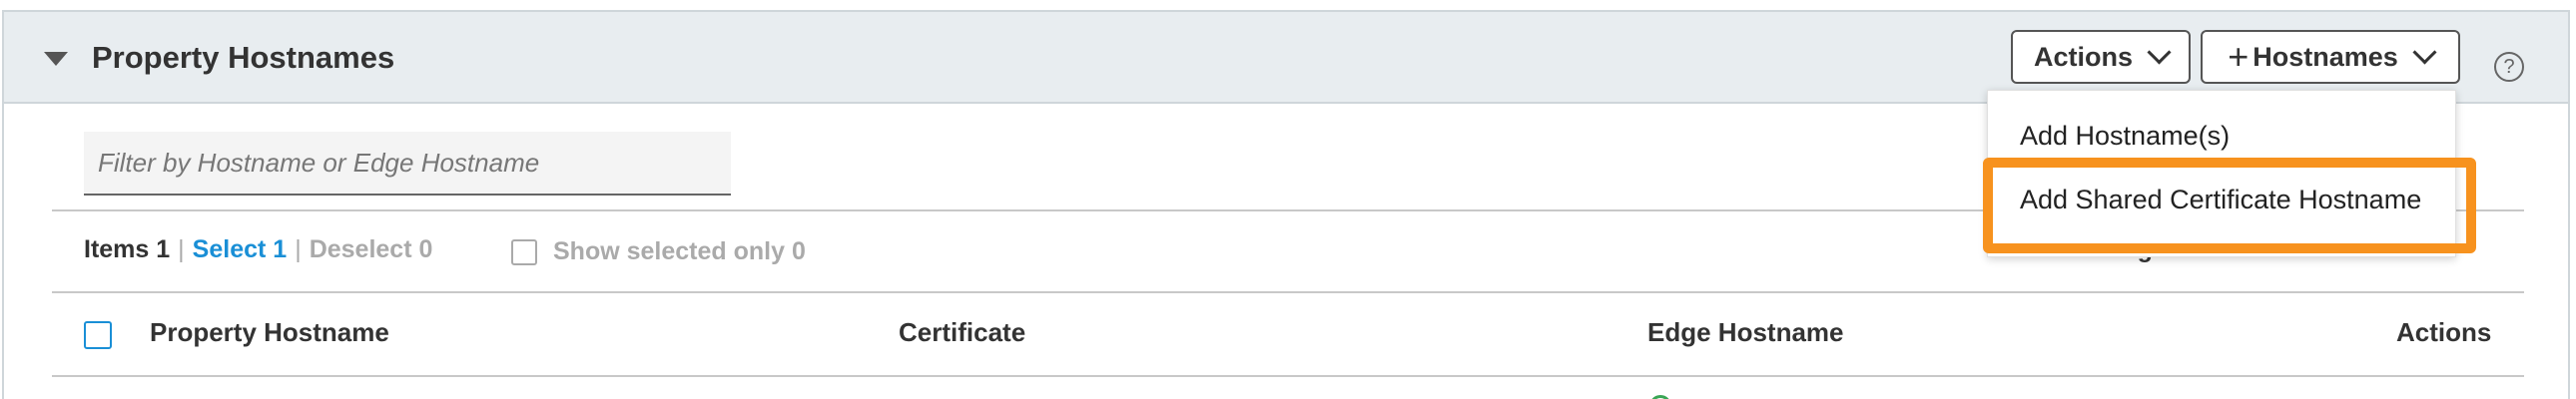 The height and width of the screenshot is (399, 2576). What do you see at coordinates (2083, 56) in the screenshot?
I see `actions-button-label: Actions` at bounding box center [2083, 56].